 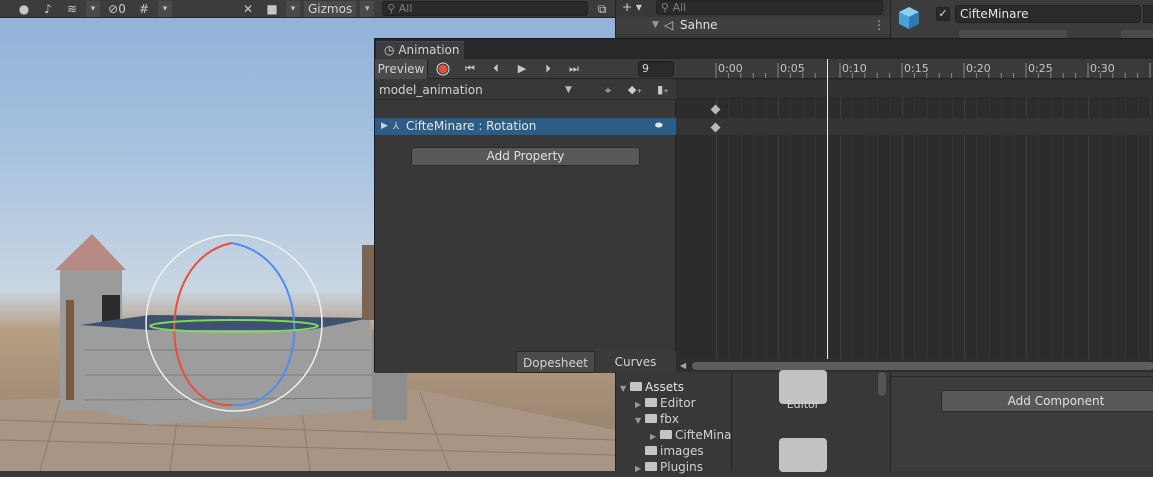 I want to click on gizmos-dropdown-icon: ▾, so click(x=367, y=8).